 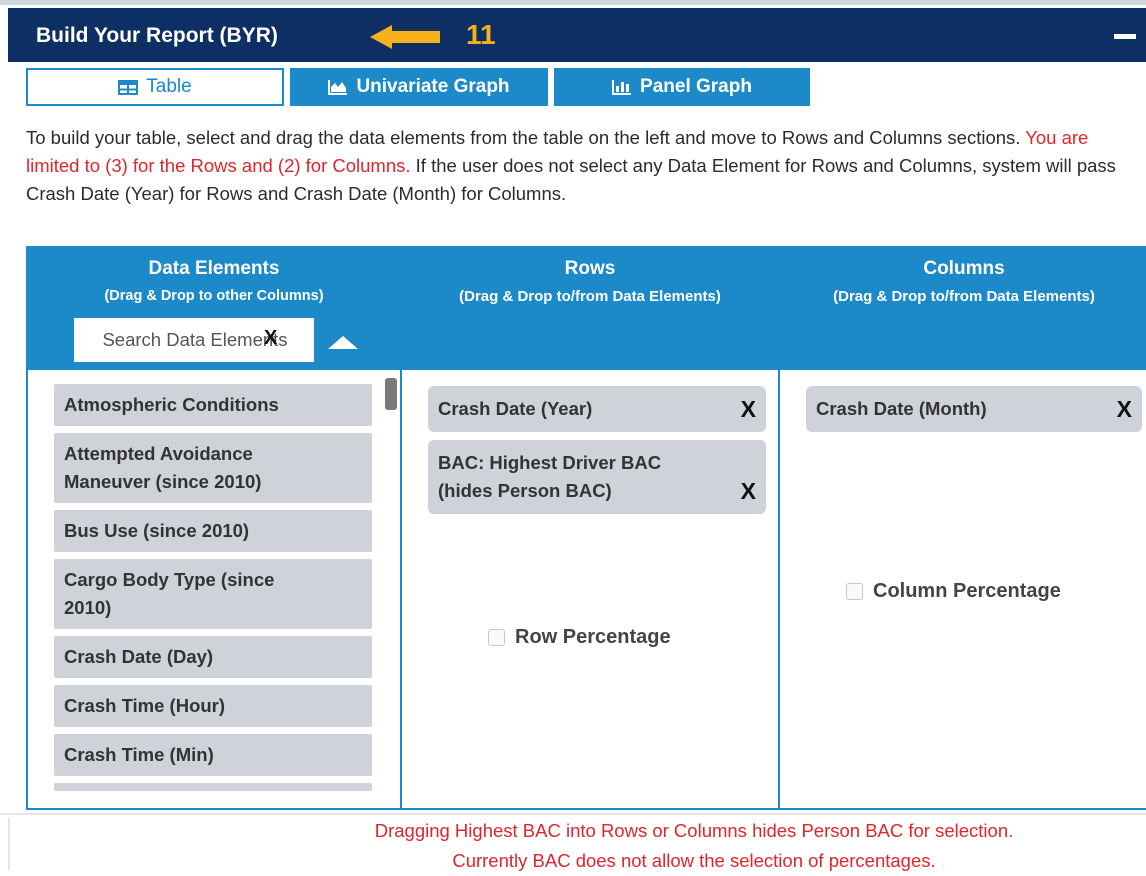 What do you see at coordinates (967, 591) in the screenshot?
I see `column-percentage-label: Column Percentage` at bounding box center [967, 591].